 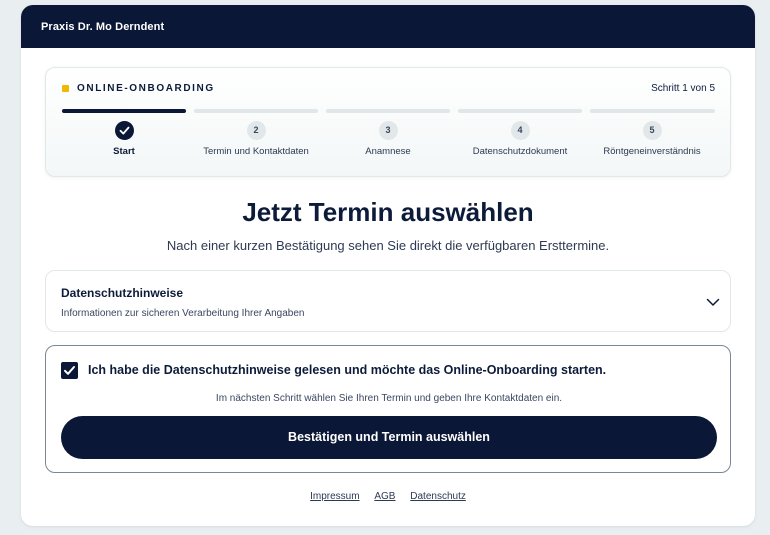 I want to click on chevron-down-icon, so click(x=713, y=302).